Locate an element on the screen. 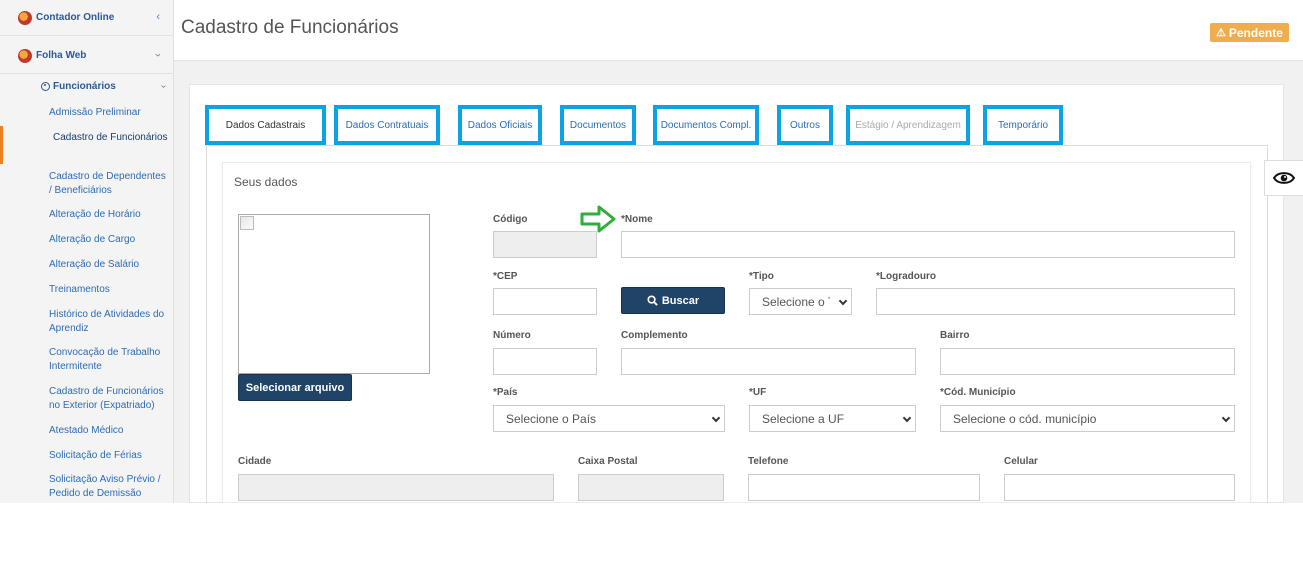 Image resolution: width=1303 pixels, height=577 pixels. tab-dados-contratuais: Dados Contratuais is located at coordinates (387, 125).